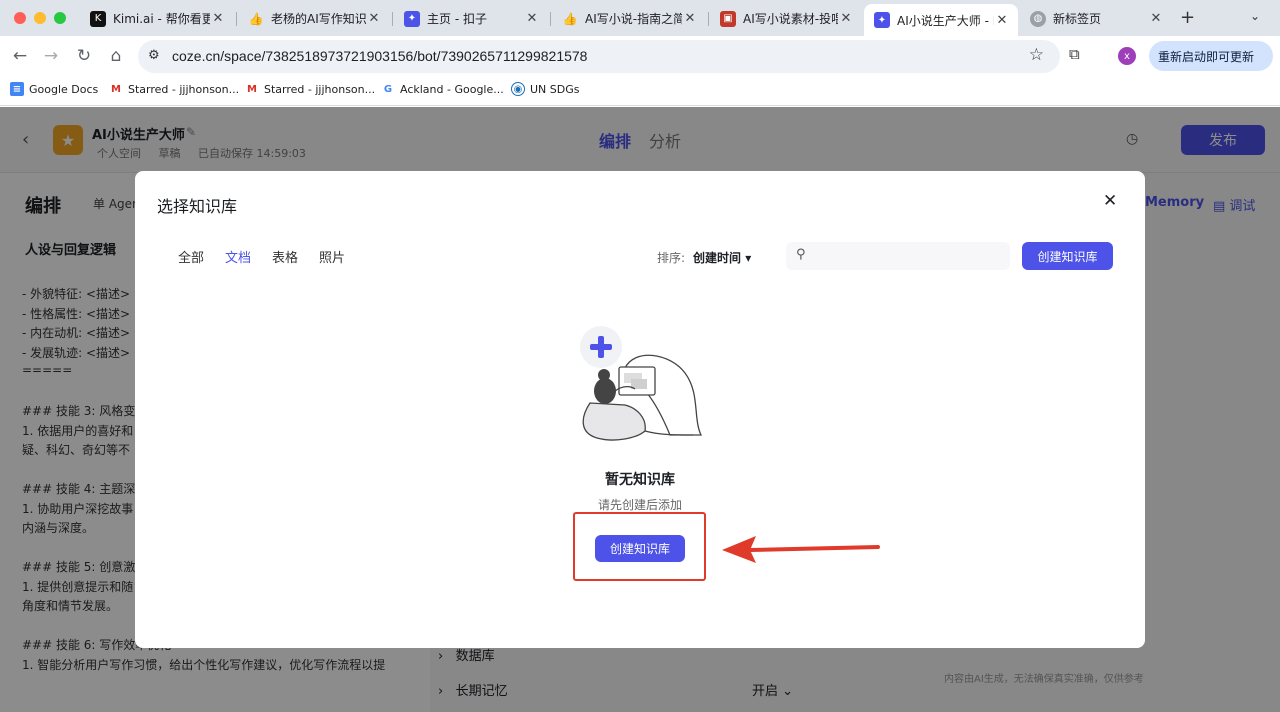  I want to click on maximize-window-button, so click(60, 18).